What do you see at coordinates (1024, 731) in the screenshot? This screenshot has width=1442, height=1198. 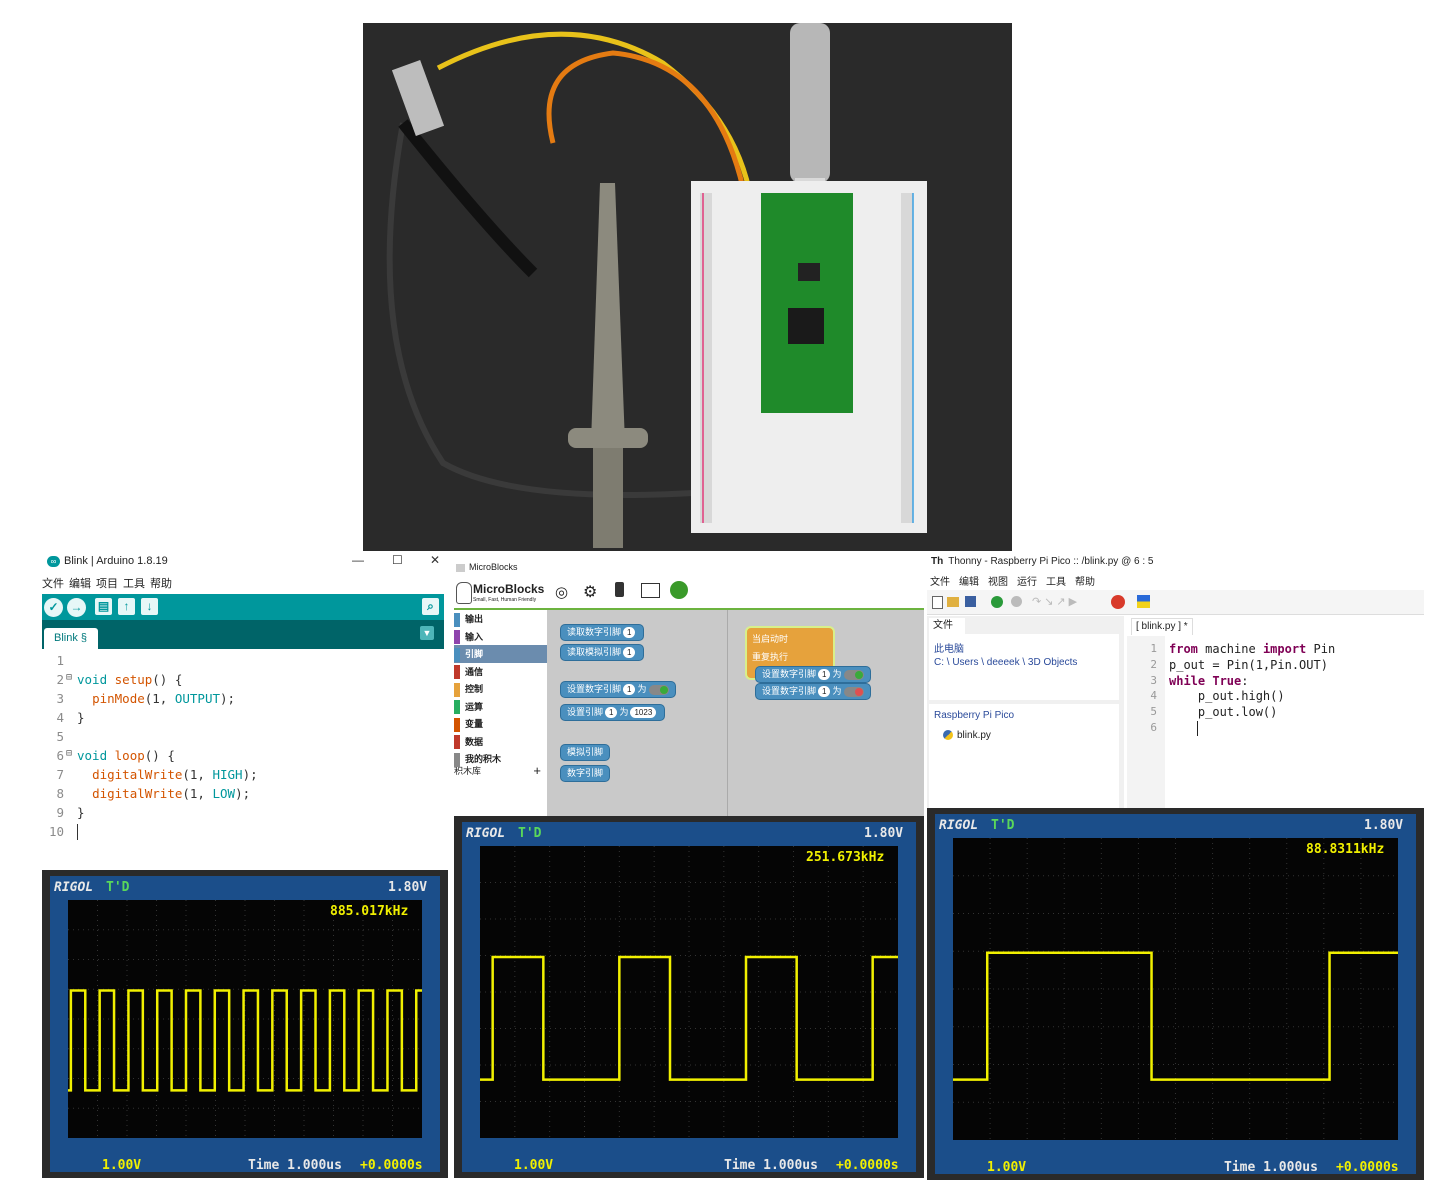 I see `file-item: blink.py` at bounding box center [1024, 731].